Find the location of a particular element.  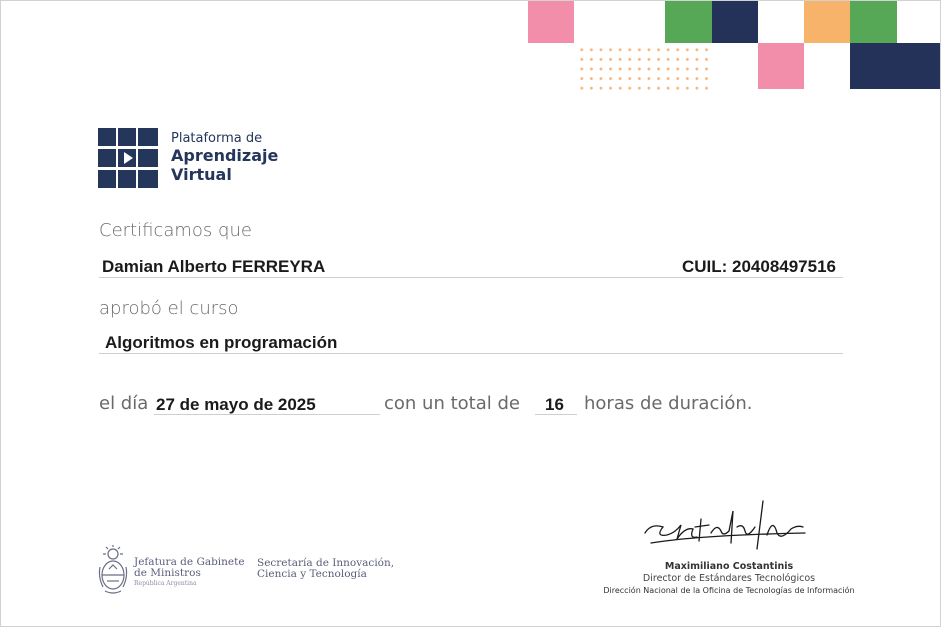

certify-intro: Certificamos que is located at coordinates (175, 230).